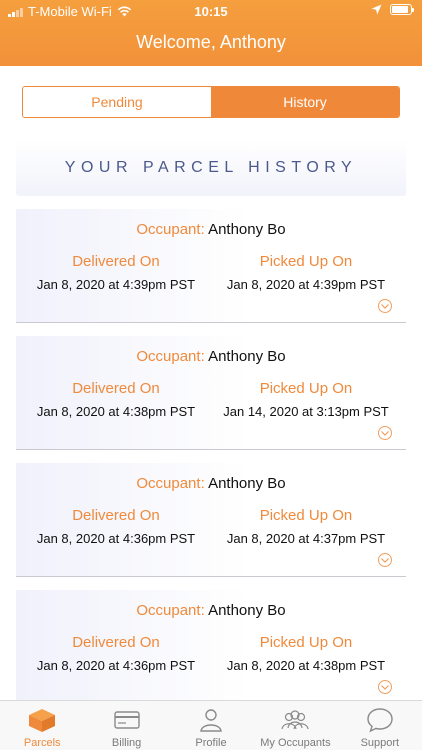 The height and width of the screenshot is (750, 422). I want to click on support-chat-icon, so click(380, 720).